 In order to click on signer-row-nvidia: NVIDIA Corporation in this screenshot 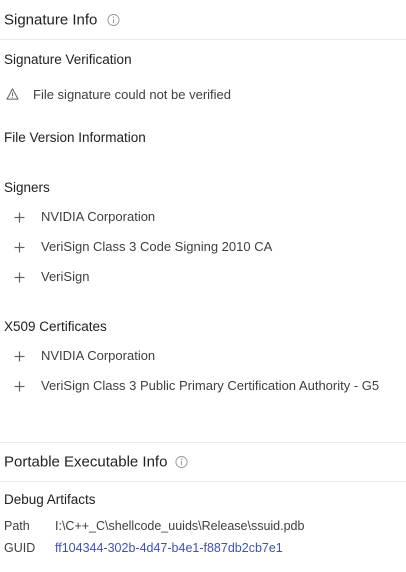, I will do `click(203, 219)`.